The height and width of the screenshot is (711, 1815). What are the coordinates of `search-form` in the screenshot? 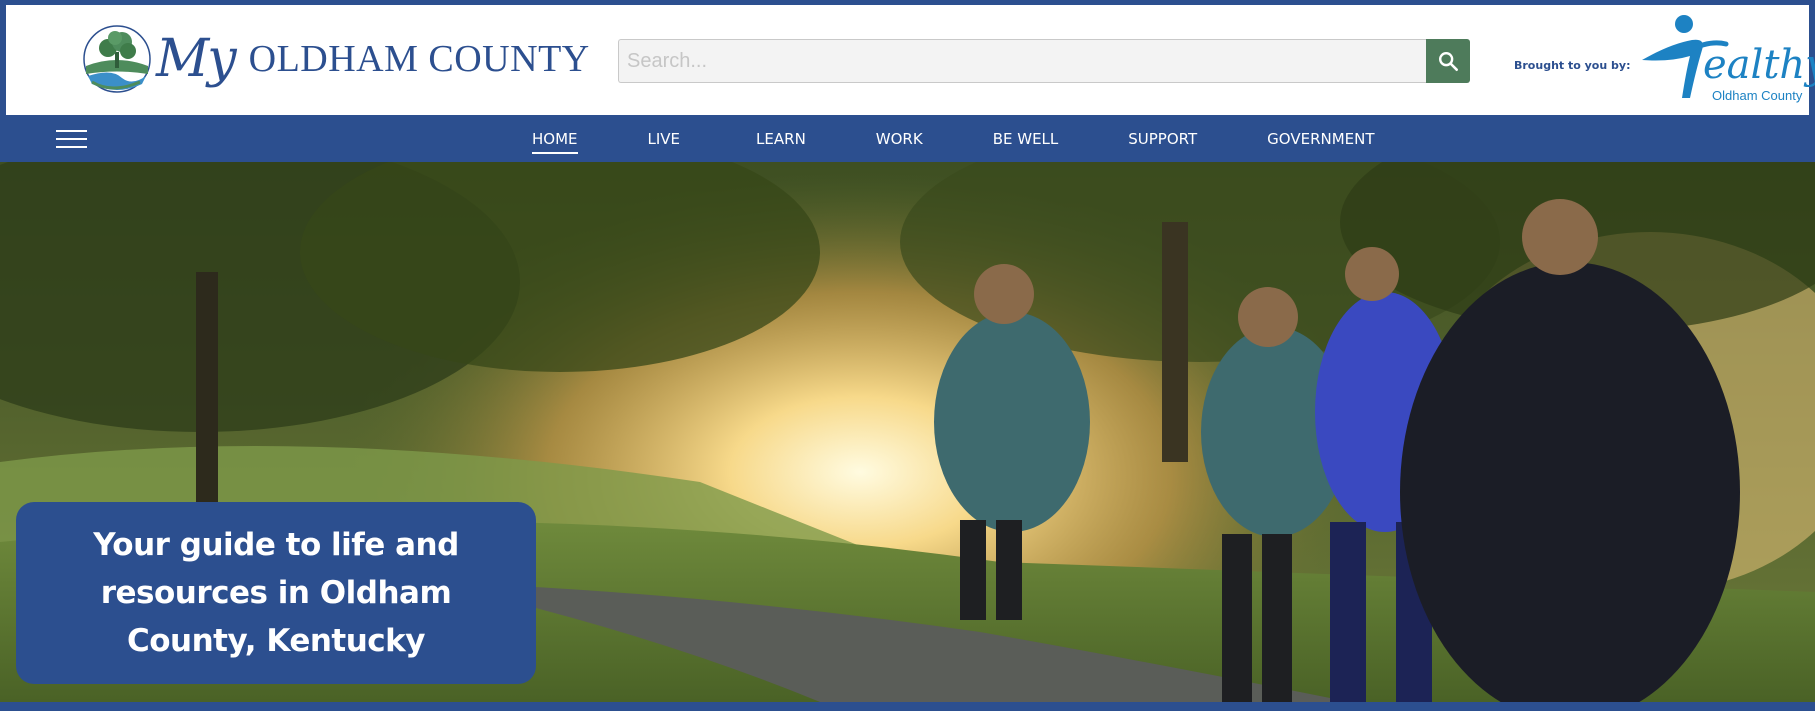 It's located at (1044, 61).